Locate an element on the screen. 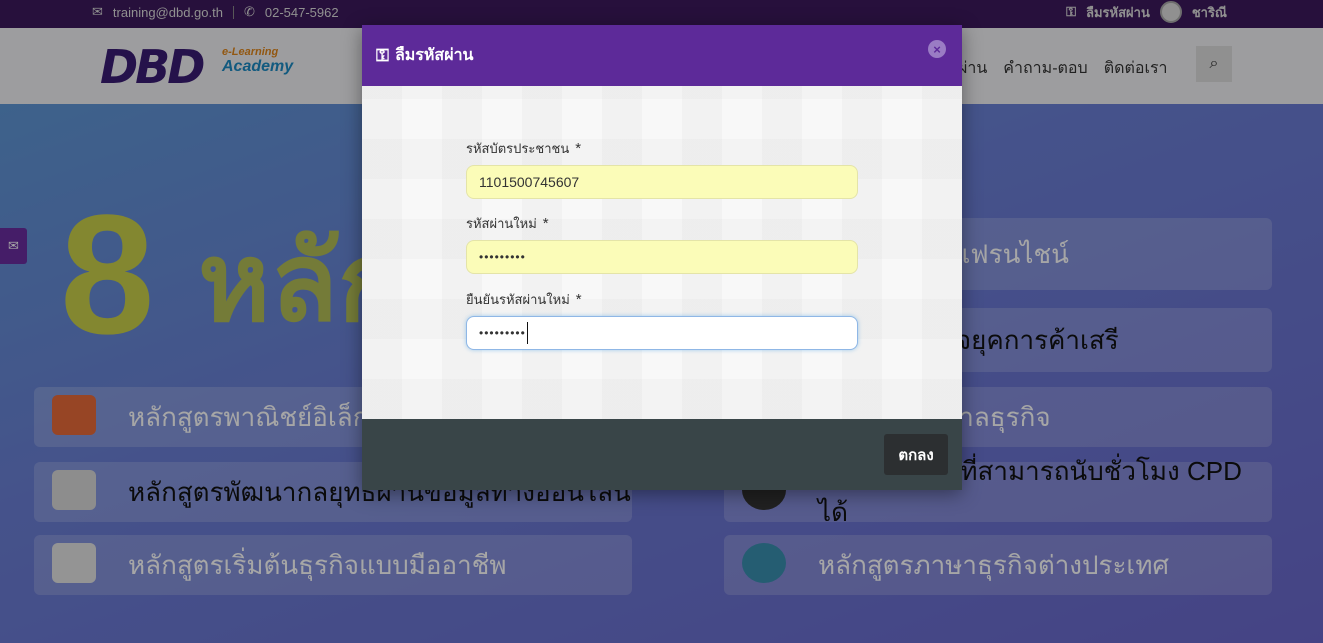  citizen-id-field-group: รหัสบัตรประชาชน * 1101500745607 is located at coordinates (662, 168).